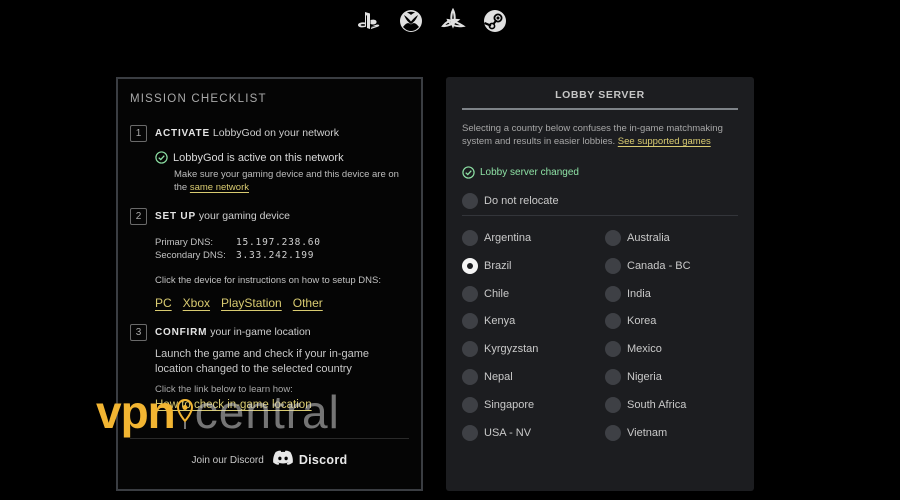 The height and width of the screenshot is (500, 900). Describe the element at coordinates (323, 460) in the screenshot. I see `discord-wordmark: Discord` at that location.